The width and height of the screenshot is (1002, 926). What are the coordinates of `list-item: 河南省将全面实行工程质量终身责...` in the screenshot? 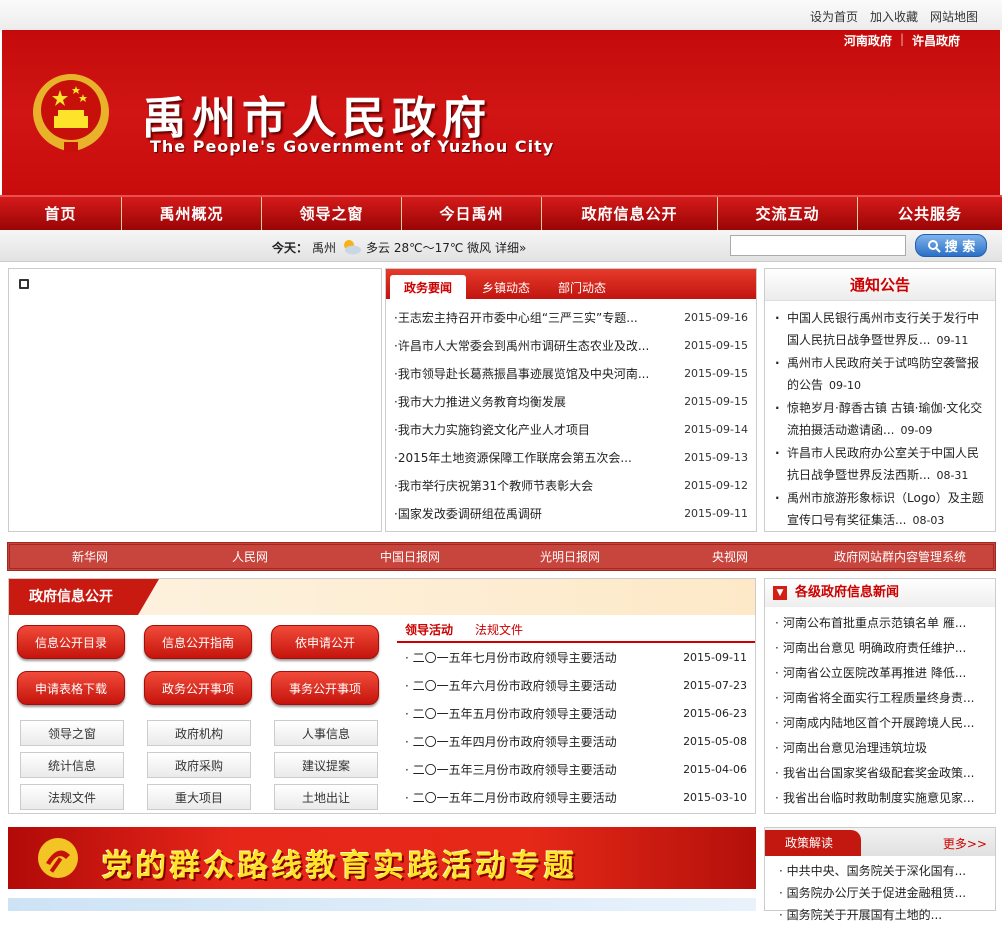 It's located at (881, 698).